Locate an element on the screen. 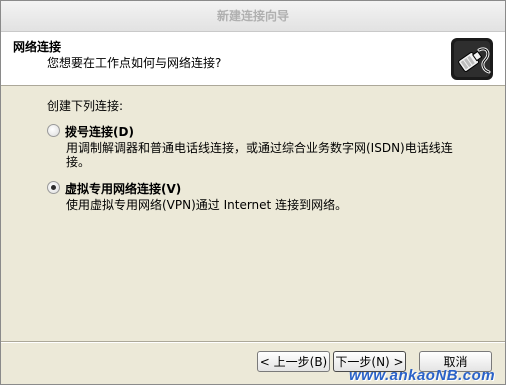 The width and height of the screenshot is (506, 385). watermark: www.ankaoNB.com is located at coordinates (422, 375).